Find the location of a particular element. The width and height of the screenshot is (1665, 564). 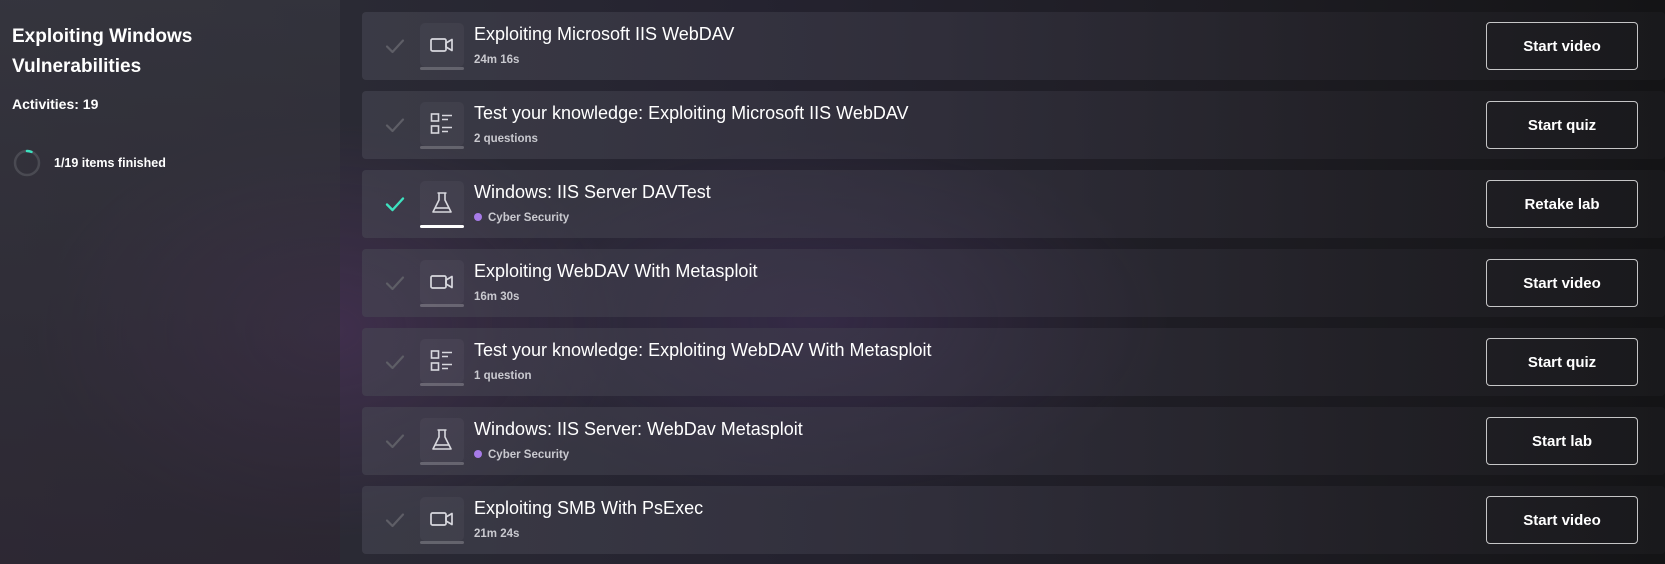

progress-text: 1/19 items finished is located at coordinates (110, 163).